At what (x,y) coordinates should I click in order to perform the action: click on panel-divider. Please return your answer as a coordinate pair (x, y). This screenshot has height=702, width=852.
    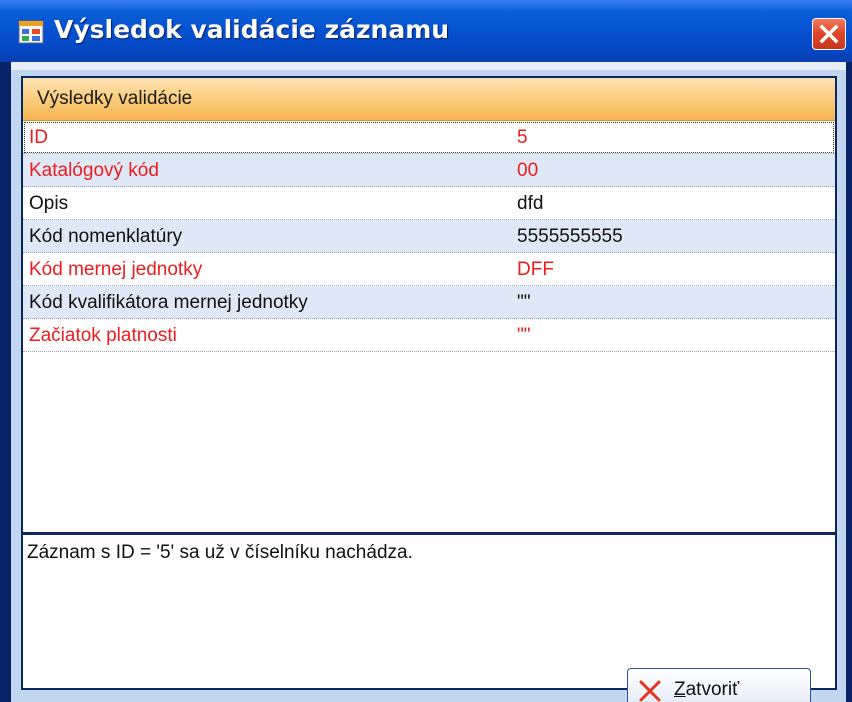
    Looking at the image, I should click on (429, 533).